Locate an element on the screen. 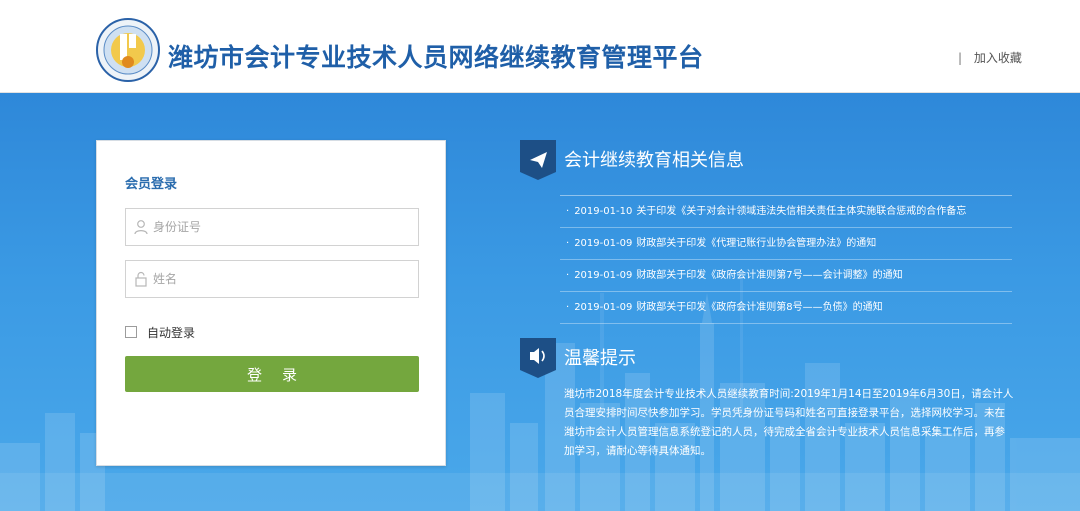  speaker-icon is located at coordinates (538, 358).